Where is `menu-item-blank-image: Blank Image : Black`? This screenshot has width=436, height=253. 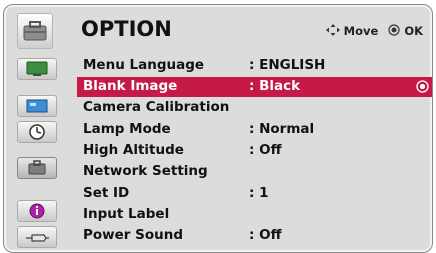 menu-item-blank-image: Blank Image : Black is located at coordinates (254, 87).